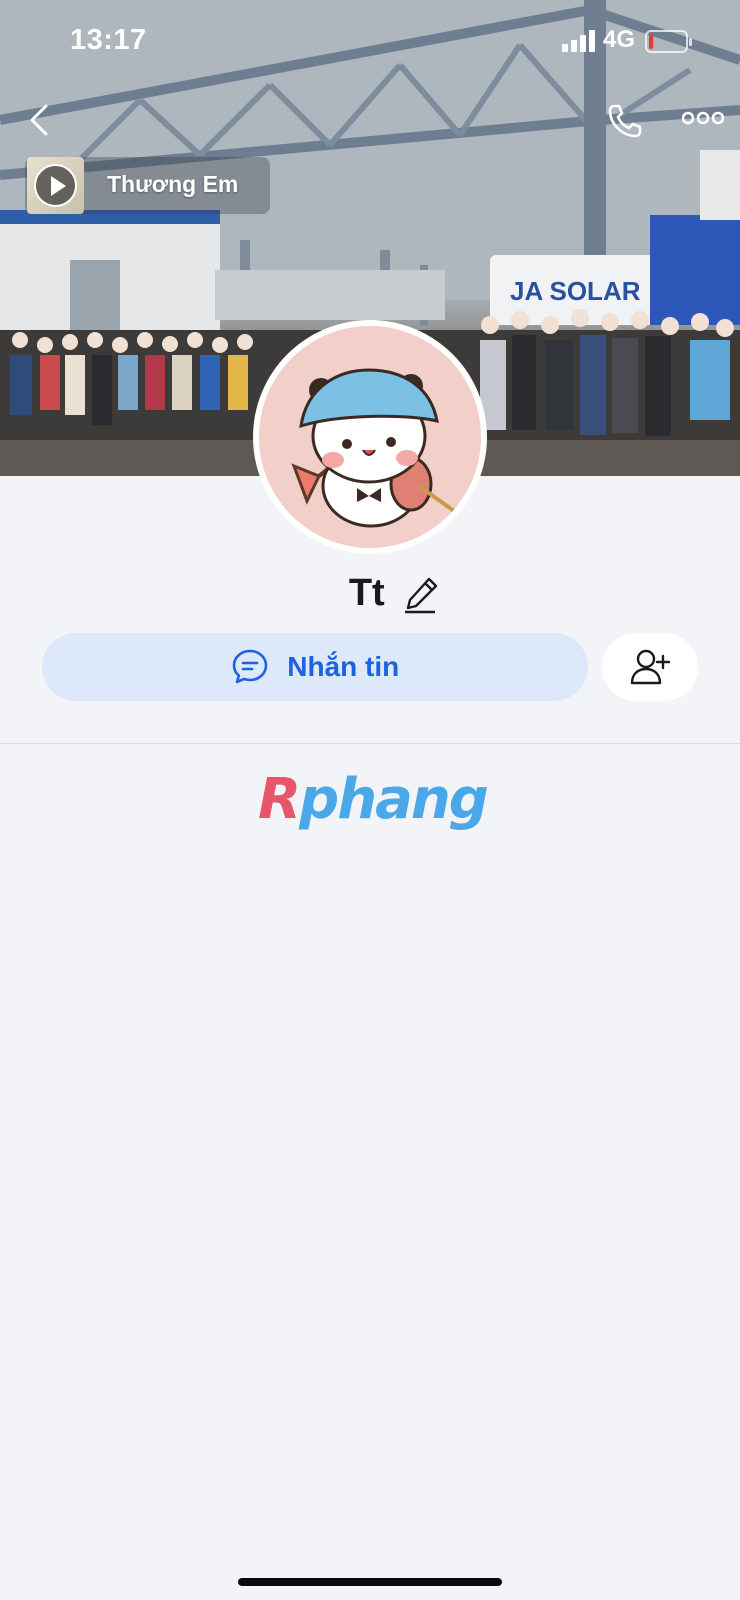 The image size is (740, 1600). I want to click on message-button: Nhắn tin, so click(315, 667).